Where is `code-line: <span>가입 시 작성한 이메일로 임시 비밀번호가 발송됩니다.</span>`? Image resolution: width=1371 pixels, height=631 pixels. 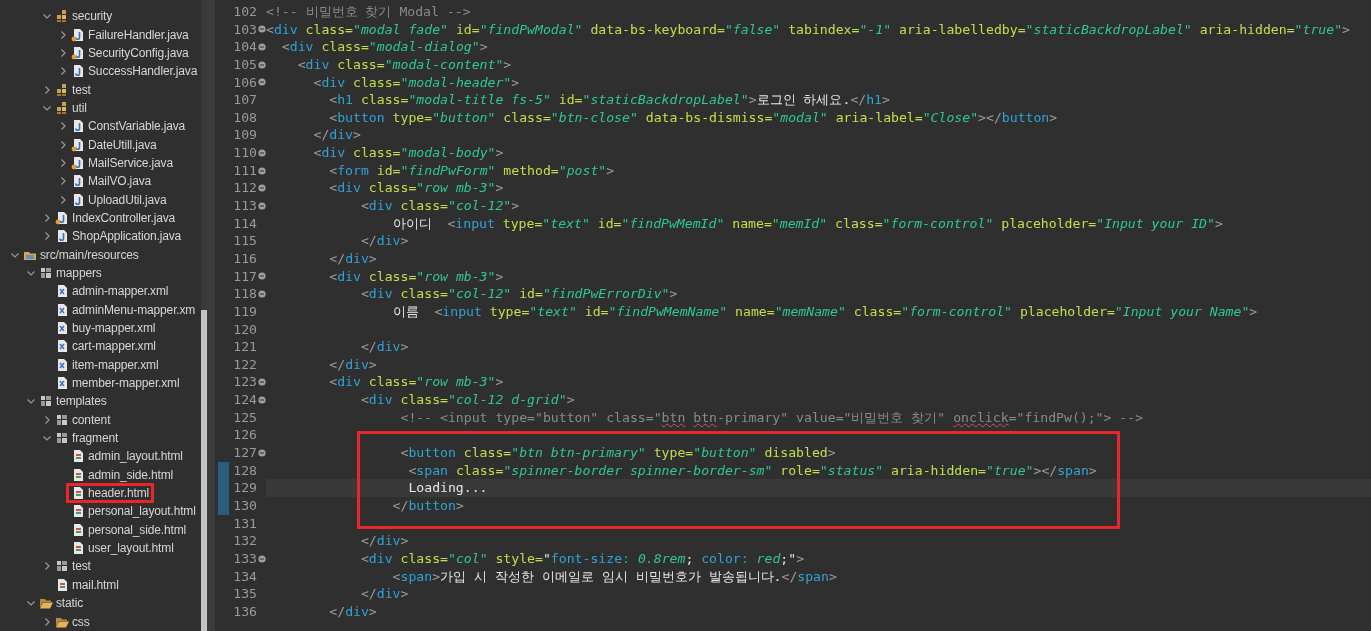 code-line: <span>가입 시 작성한 이메일로 임시 비밀번호가 발송됩니다.</span> is located at coordinates (614, 576).